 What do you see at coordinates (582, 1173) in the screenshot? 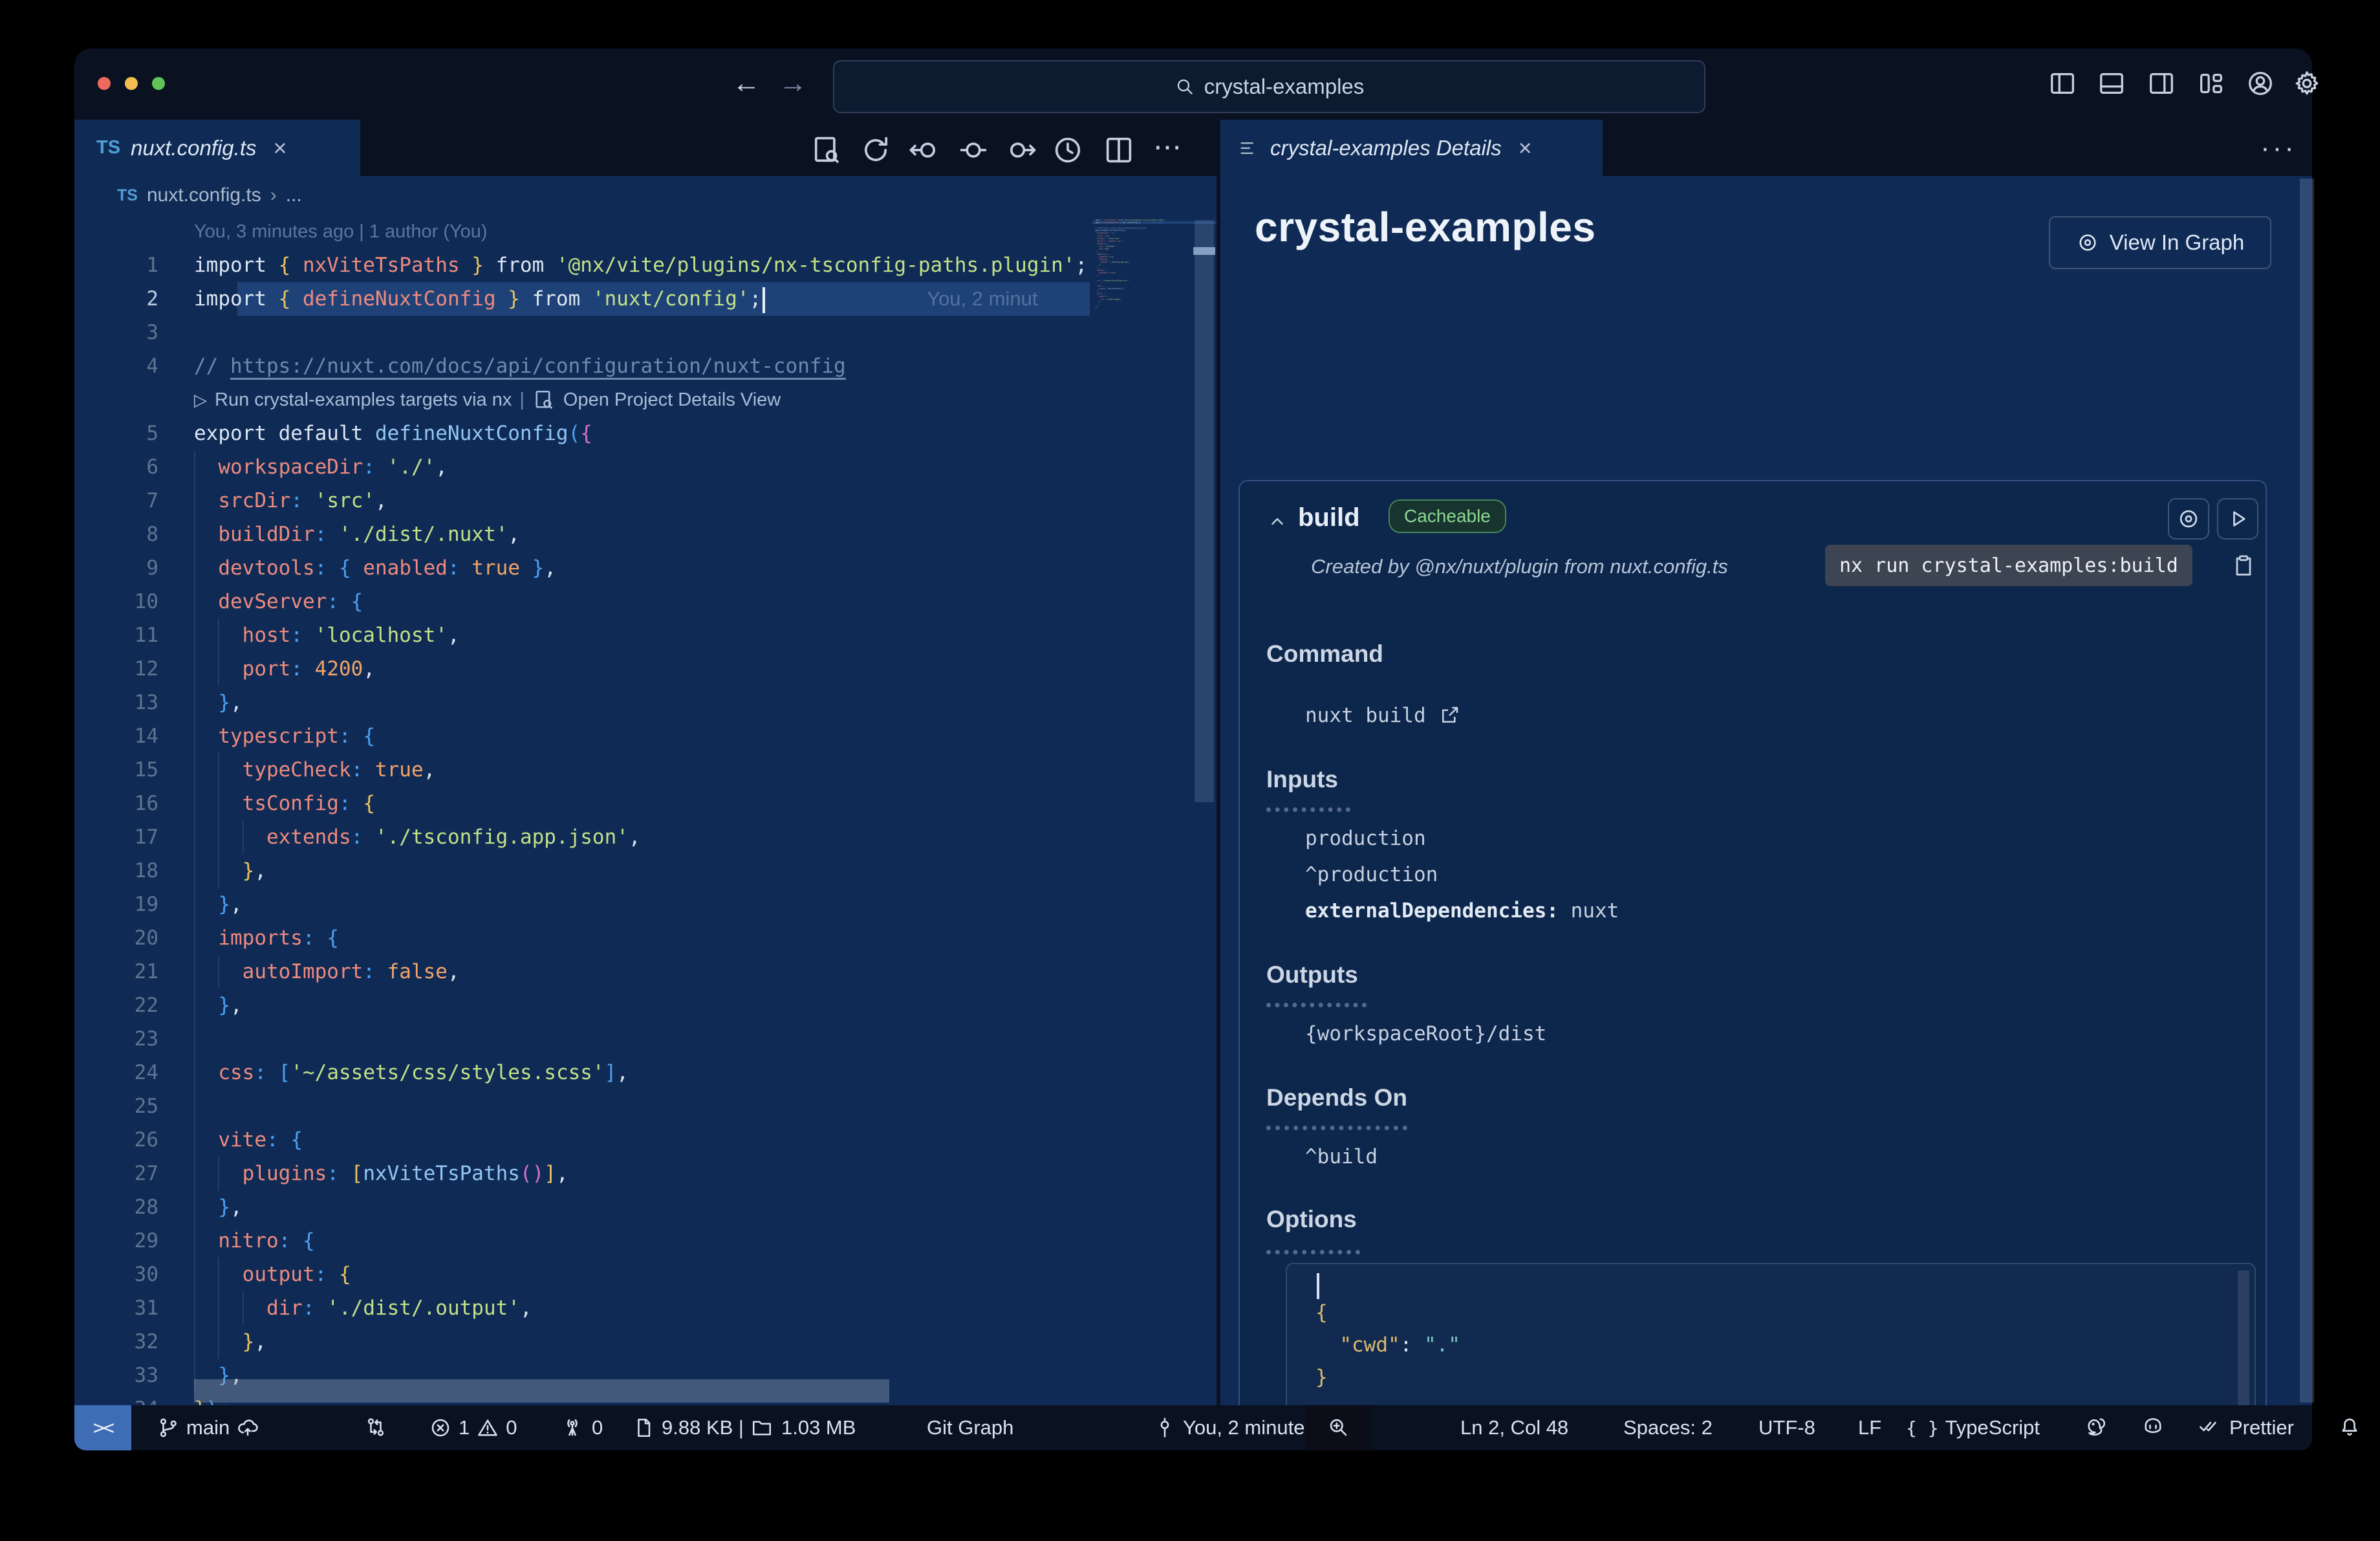
I see `code-line: 27 plugins: [nxViteTsPaths()],` at bounding box center [582, 1173].